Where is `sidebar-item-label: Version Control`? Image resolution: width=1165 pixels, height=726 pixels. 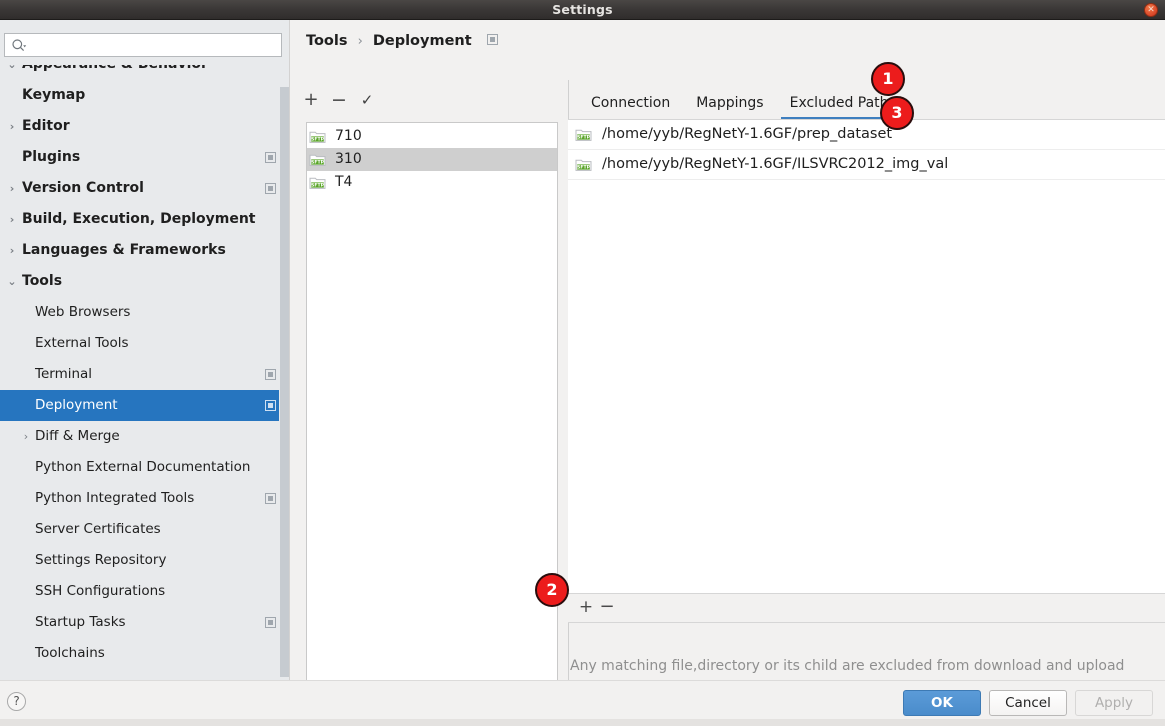
sidebar-item-label: Version Control is located at coordinates (83, 188).